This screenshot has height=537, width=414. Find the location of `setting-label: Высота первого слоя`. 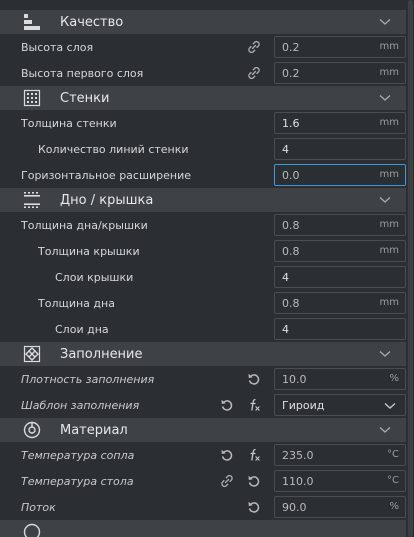

setting-label: Высота первого слоя is located at coordinates (82, 73).